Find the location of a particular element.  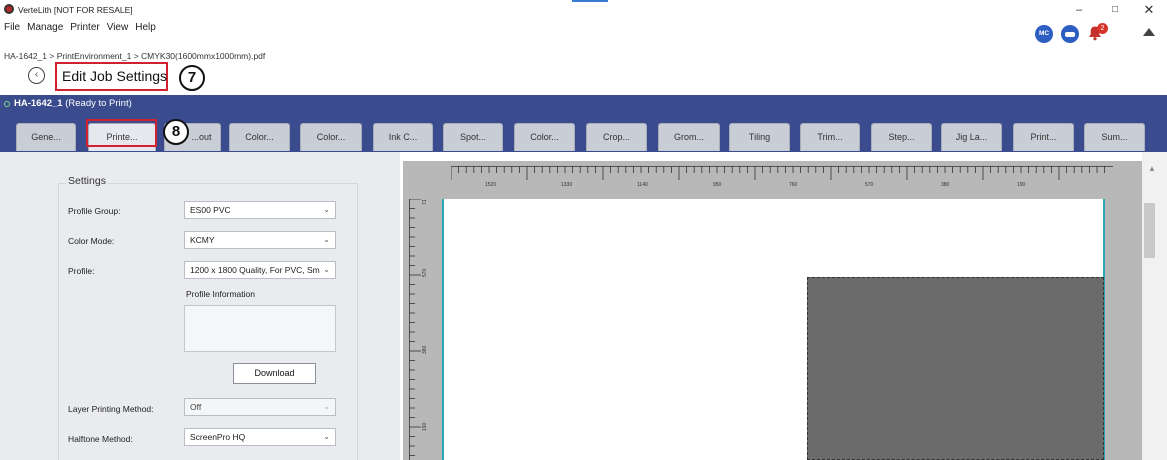

profile-information-label: Profile Information is located at coordinates (220, 294).